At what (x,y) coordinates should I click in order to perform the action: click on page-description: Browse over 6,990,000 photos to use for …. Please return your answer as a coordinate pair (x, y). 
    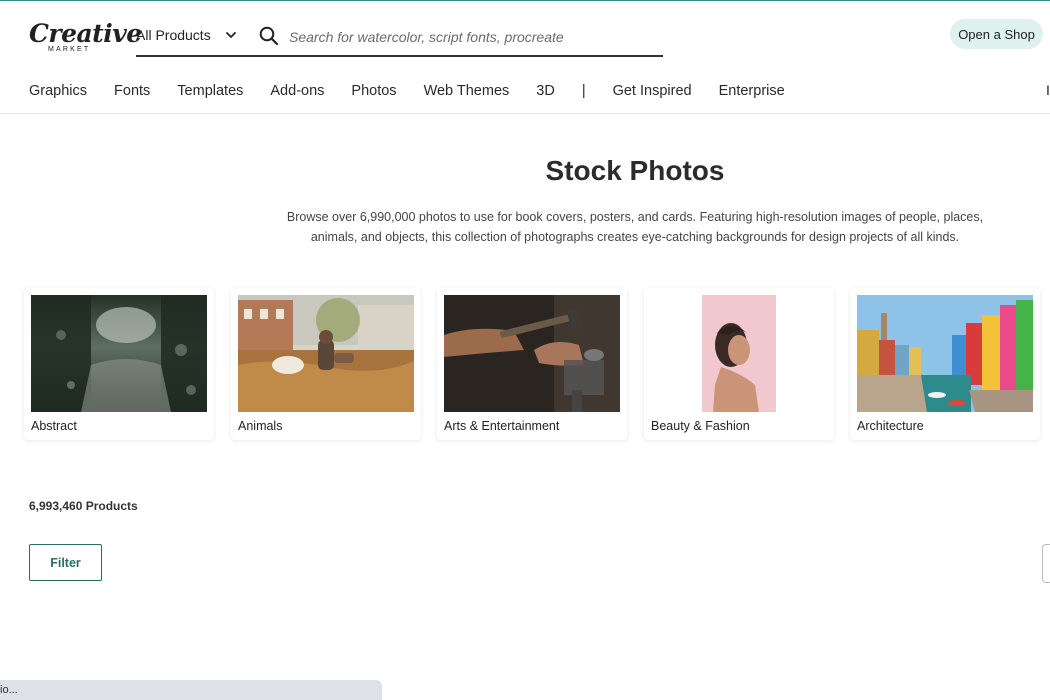
    Looking at the image, I should click on (635, 227).